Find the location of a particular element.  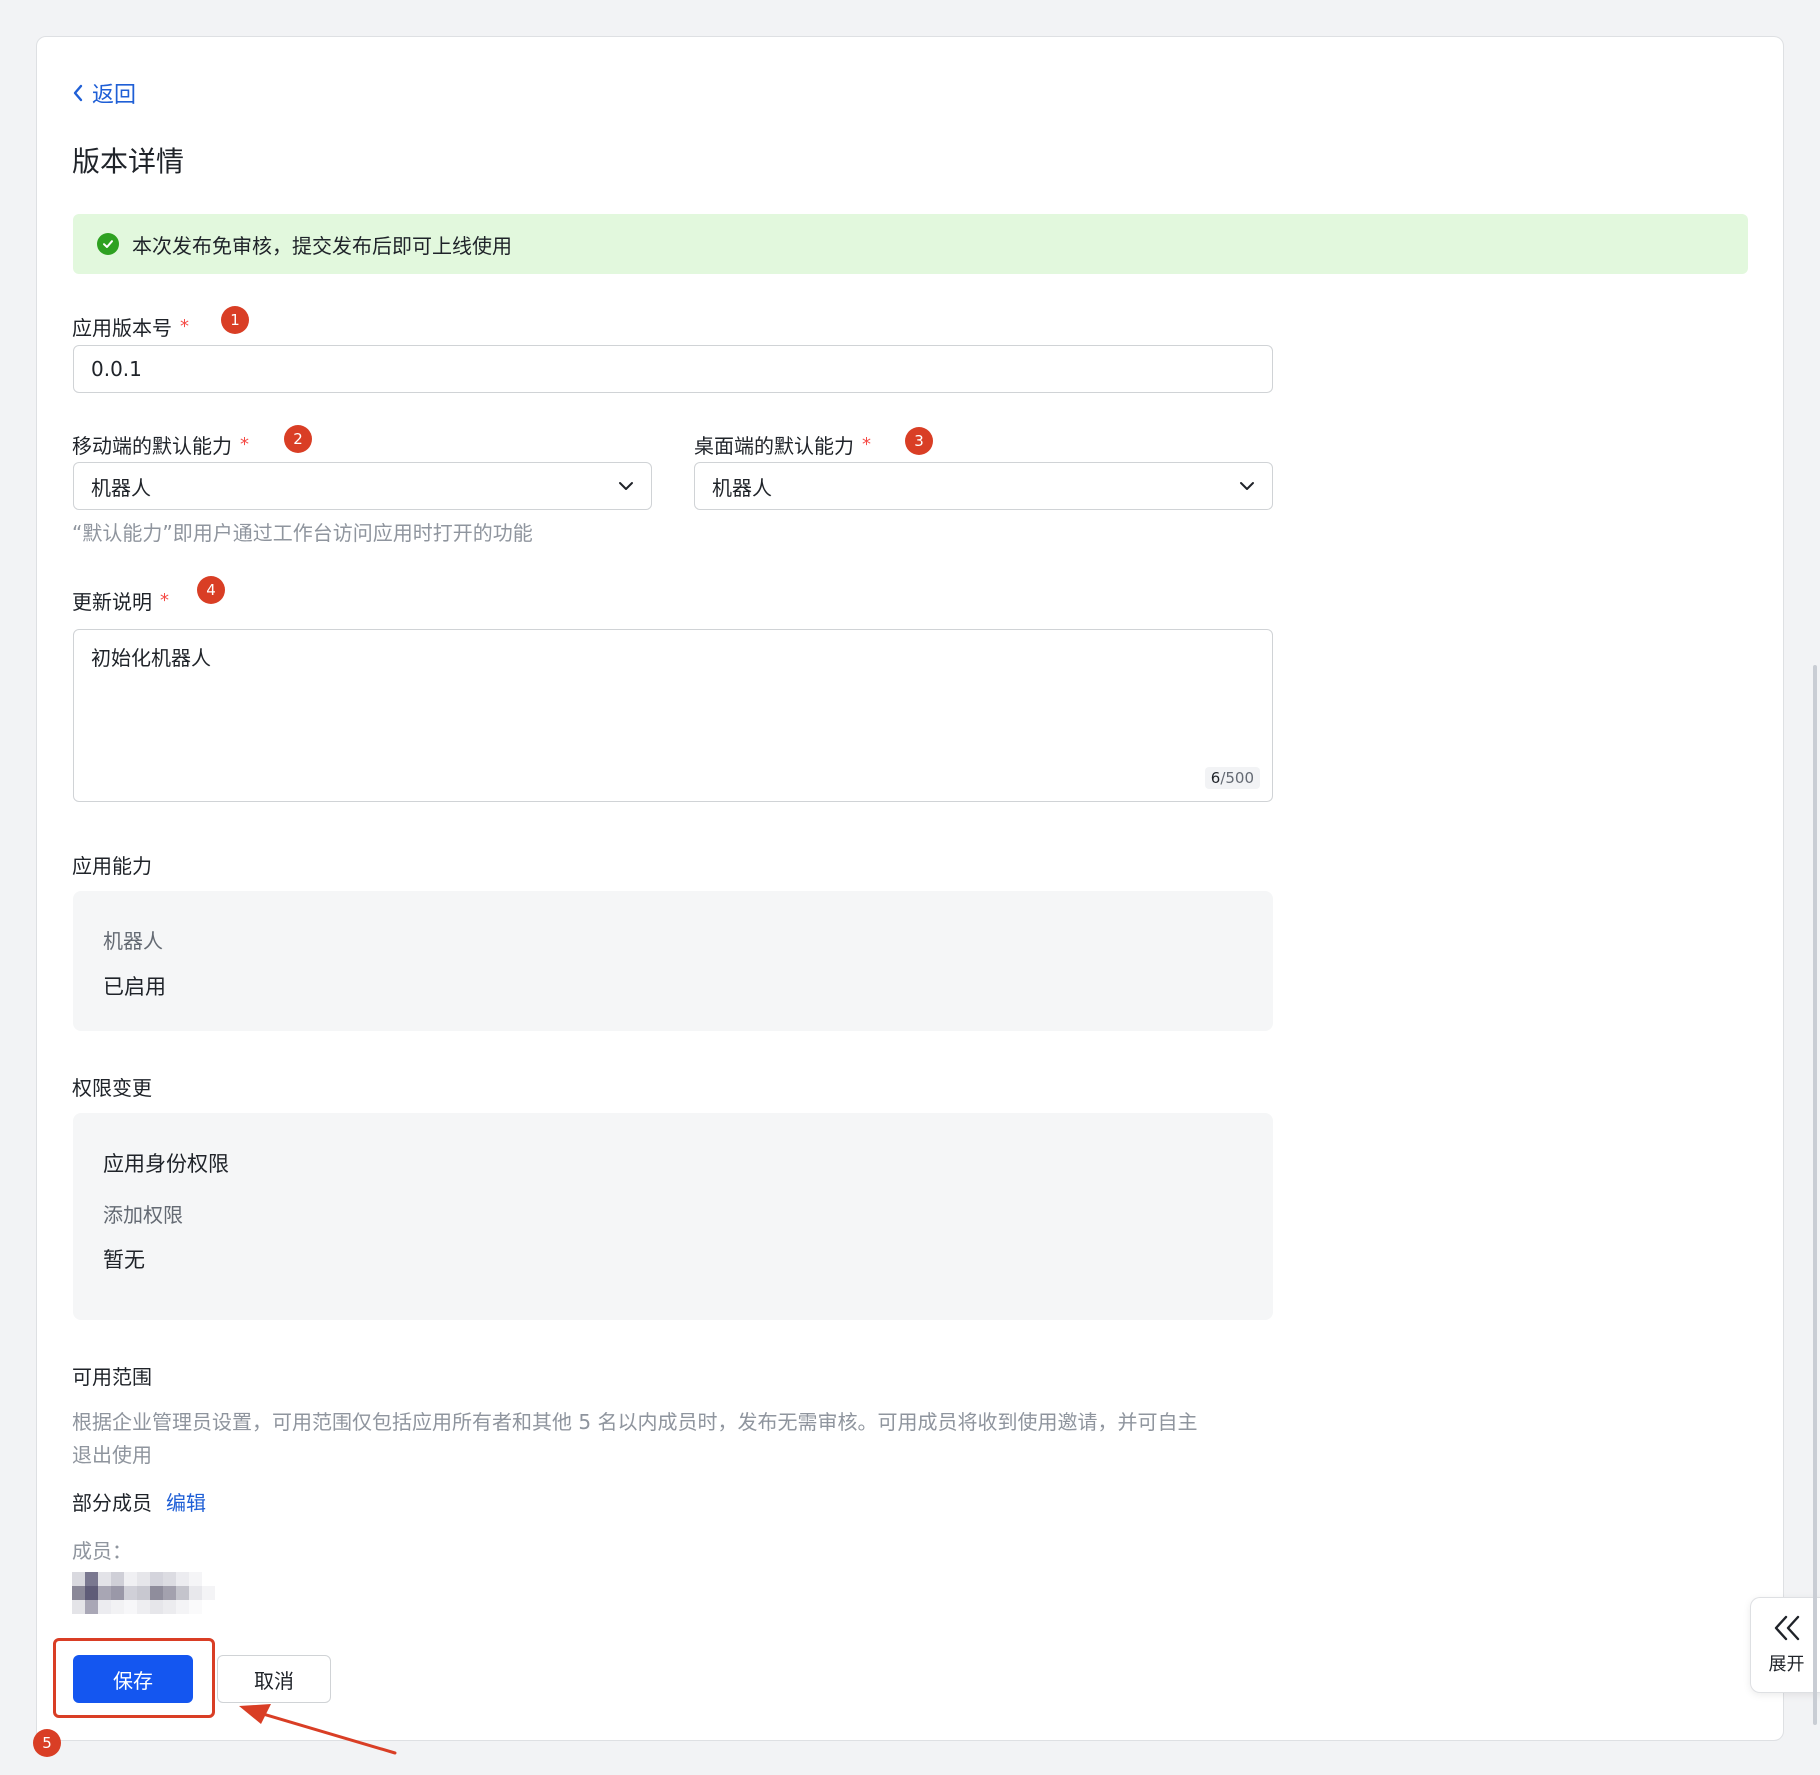

scope-mode: 部分成员 is located at coordinates (112, 1503).